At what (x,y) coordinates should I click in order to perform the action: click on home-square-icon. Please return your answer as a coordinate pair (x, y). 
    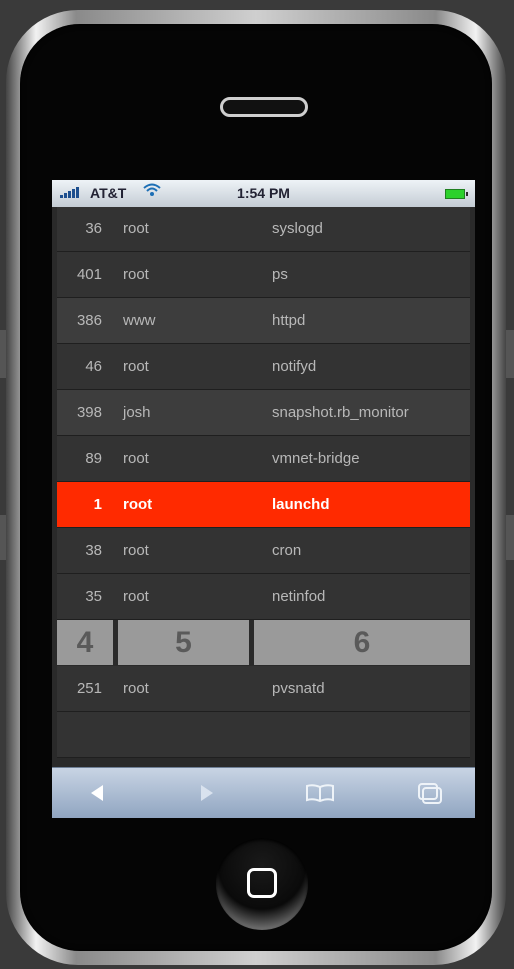
    Looking at the image, I should click on (262, 883).